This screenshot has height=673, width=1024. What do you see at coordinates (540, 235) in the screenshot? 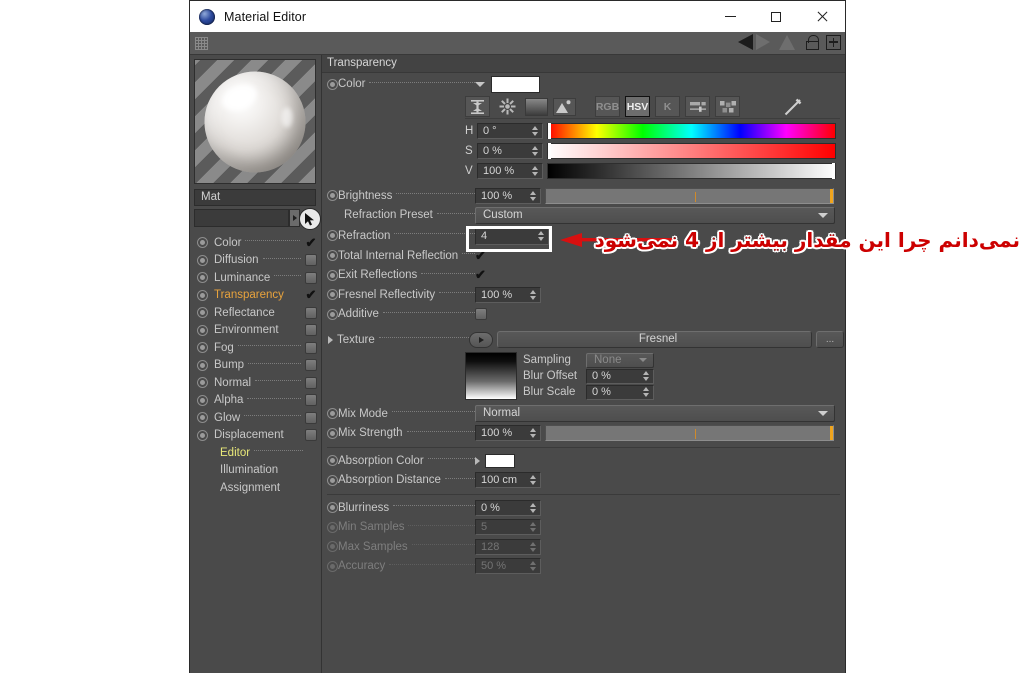
I see `refraction-stepper` at bounding box center [540, 235].